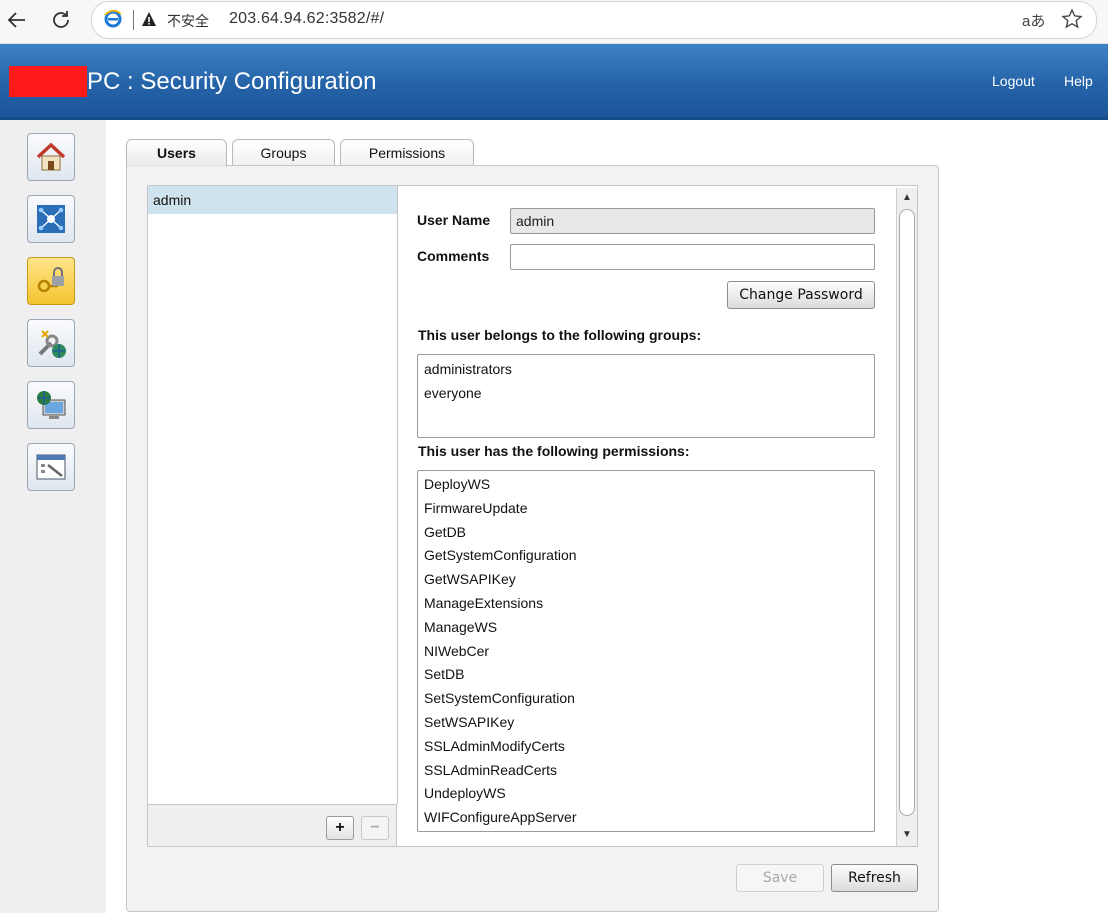 The image size is (1108, 913). Describe the element at coordinates (907, 512) in the screenshot. I see `scrollbar-thumb` at that location.